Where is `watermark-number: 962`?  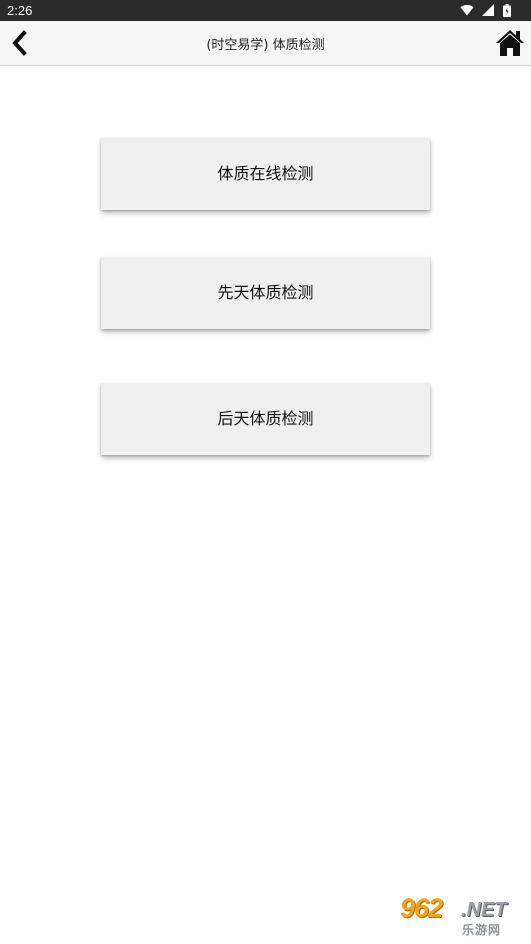 watermark-number: 962 is located at coordinates (421, 908).